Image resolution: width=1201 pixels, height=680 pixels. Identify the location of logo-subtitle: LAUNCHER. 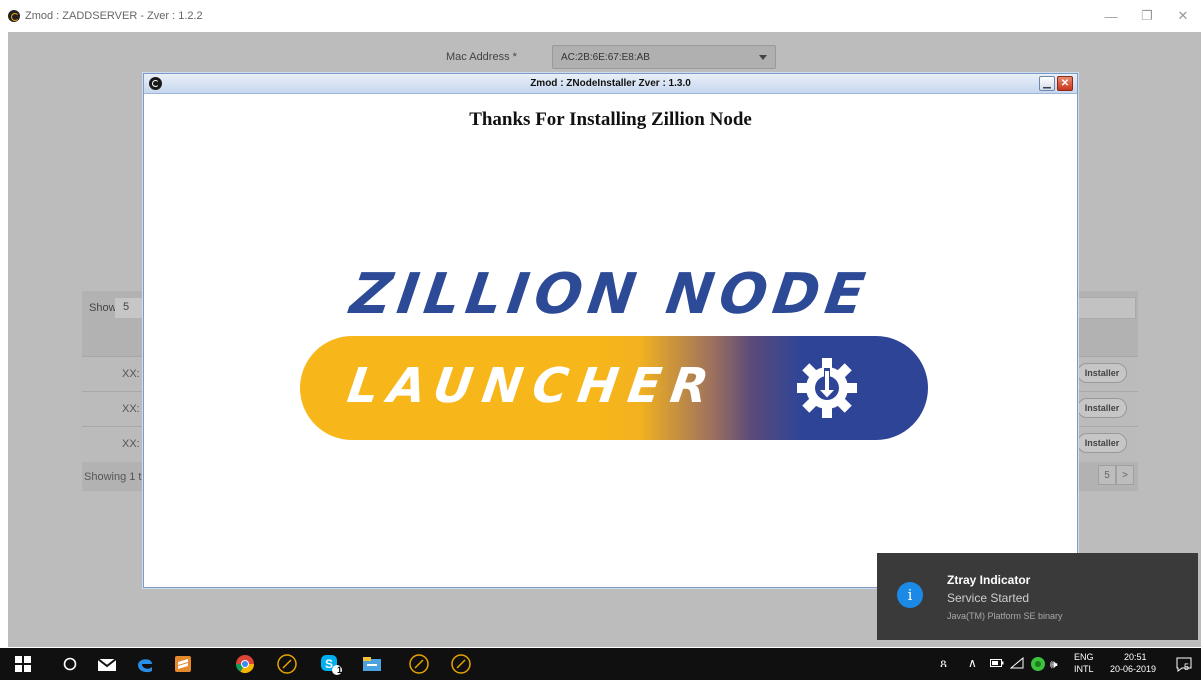
(533, 386).